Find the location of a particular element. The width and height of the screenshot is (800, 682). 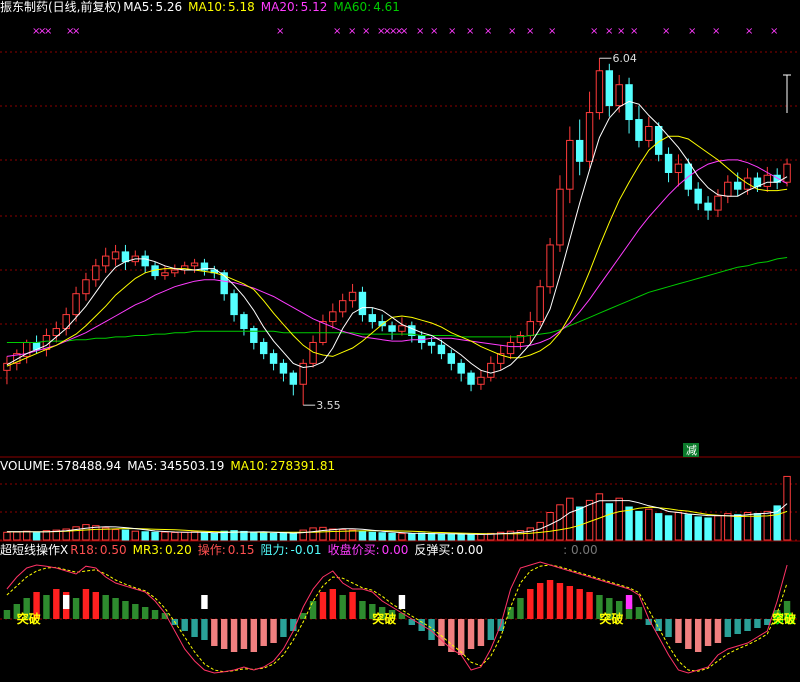

ma10-label: MA10: is located at coordinates (207, 7).